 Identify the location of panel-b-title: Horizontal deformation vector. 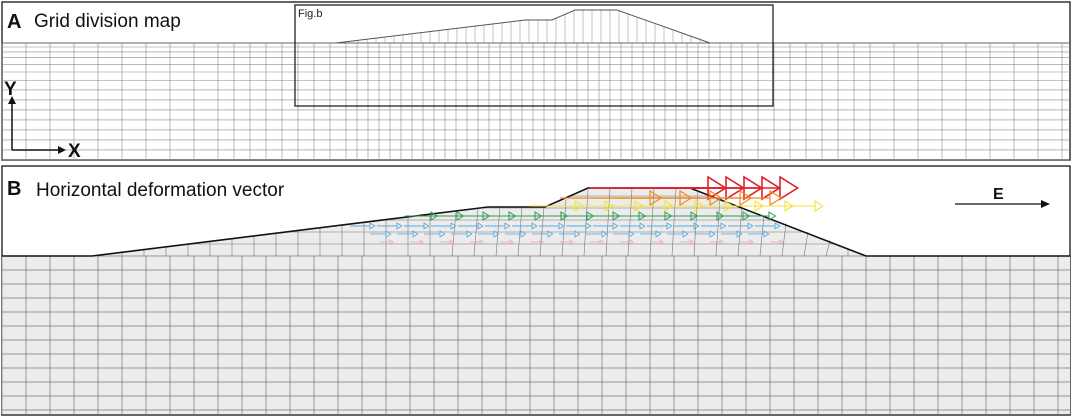
(160, 190).